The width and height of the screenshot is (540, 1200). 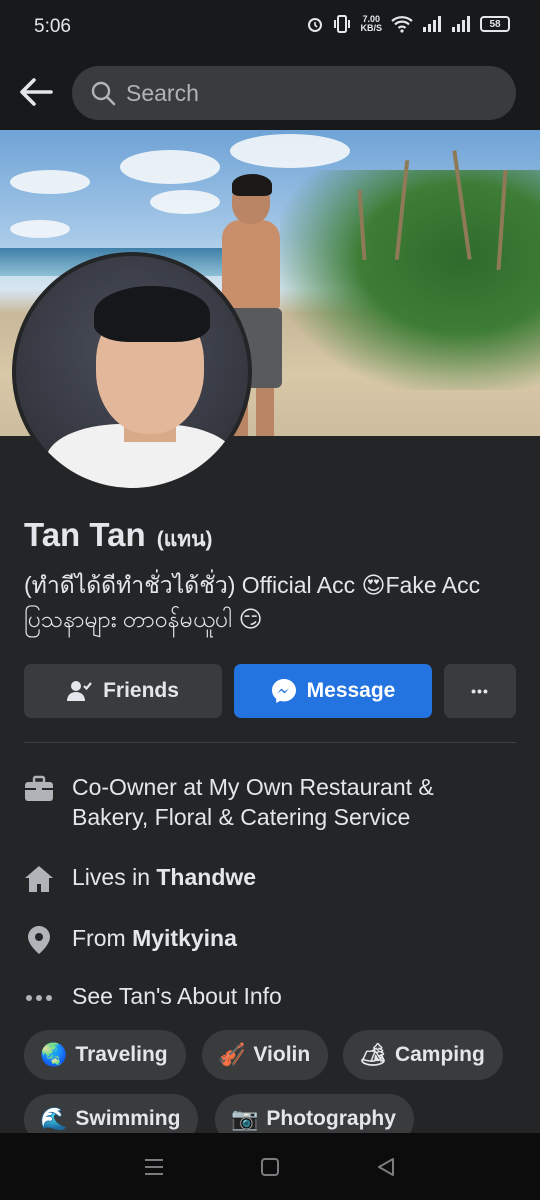 I want to click on intro-from: From Myitkyina, so click(x=270, y=939).